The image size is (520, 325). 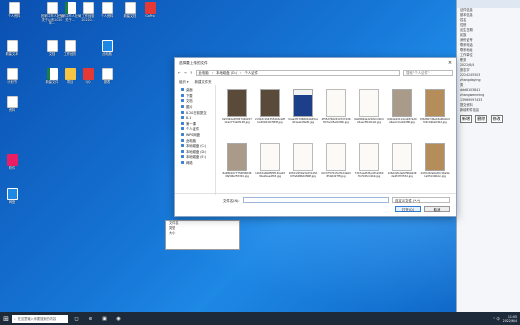 What do you see at coordinates (369, 175) in the screenshot?
I see `file-name: 7347ae4fd5ad31a5607b7b95cc6b9.jpg` at bounding box center [369, 175].